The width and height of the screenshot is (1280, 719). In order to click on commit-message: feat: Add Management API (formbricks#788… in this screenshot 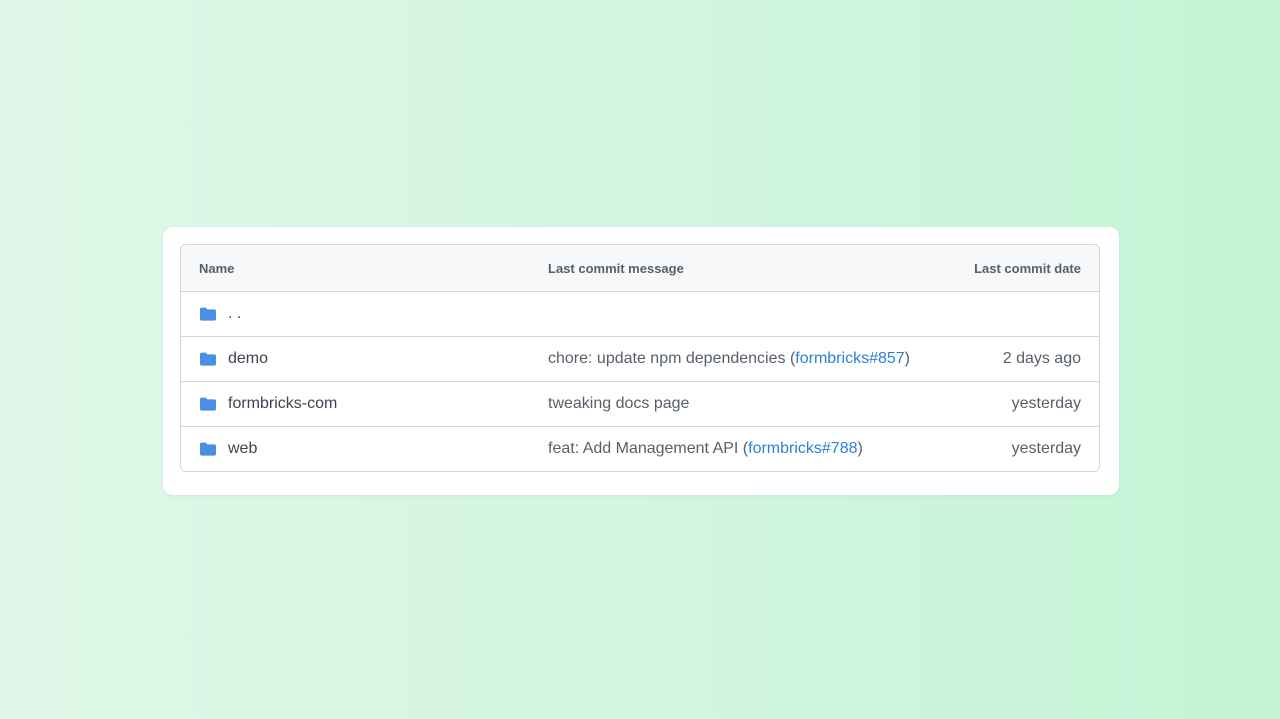, I will do `click(705, 448)`.